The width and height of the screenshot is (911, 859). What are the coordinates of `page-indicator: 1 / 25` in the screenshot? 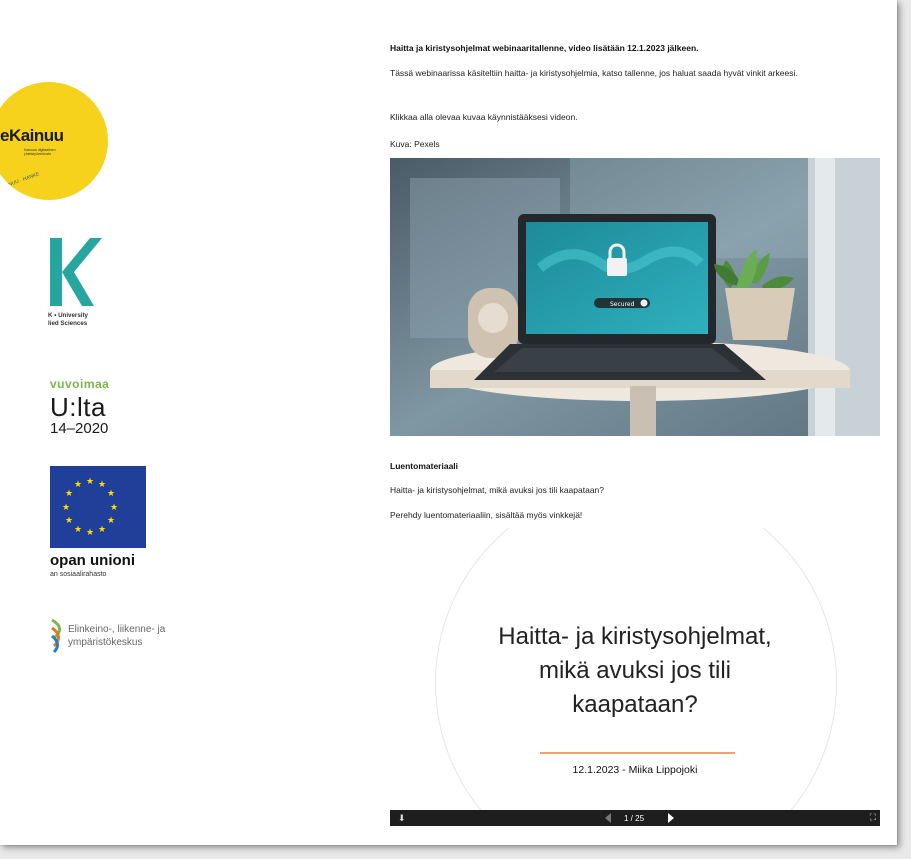 It's located at (634, 818).